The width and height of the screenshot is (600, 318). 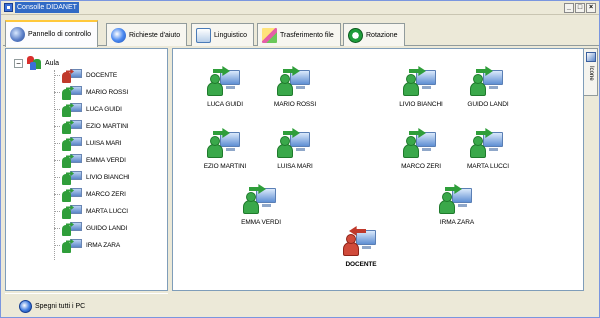 I want to click on tree-root-aula: − Aula, so click(x=36, y=63).